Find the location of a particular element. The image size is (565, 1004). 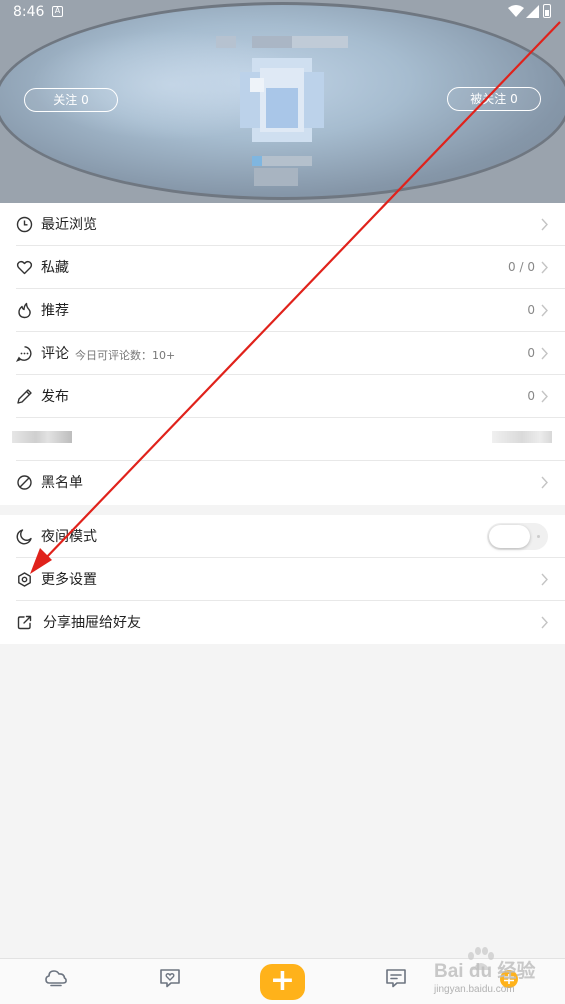

menu-item-label: 发布 is located at coordinates (55, 397).